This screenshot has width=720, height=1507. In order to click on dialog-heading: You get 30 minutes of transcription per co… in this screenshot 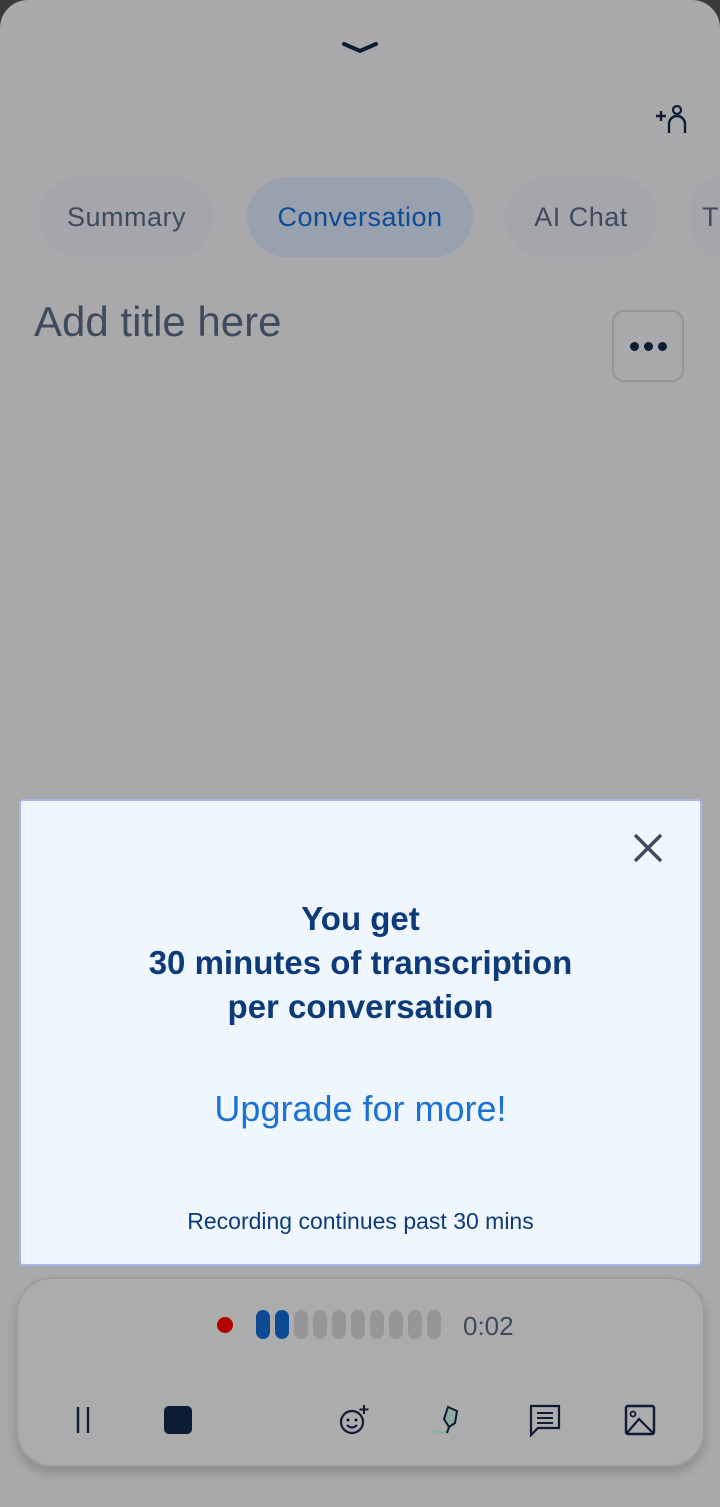, I will do `click(360, 962)`.